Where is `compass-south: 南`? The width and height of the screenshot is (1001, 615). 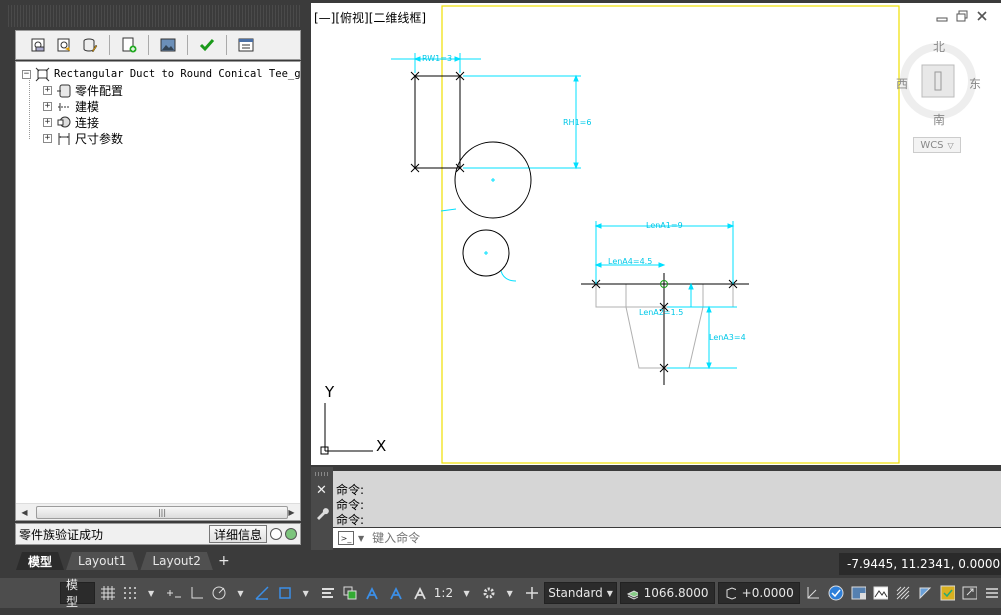 compass-south: 南 is located at coordinates (939, 119).